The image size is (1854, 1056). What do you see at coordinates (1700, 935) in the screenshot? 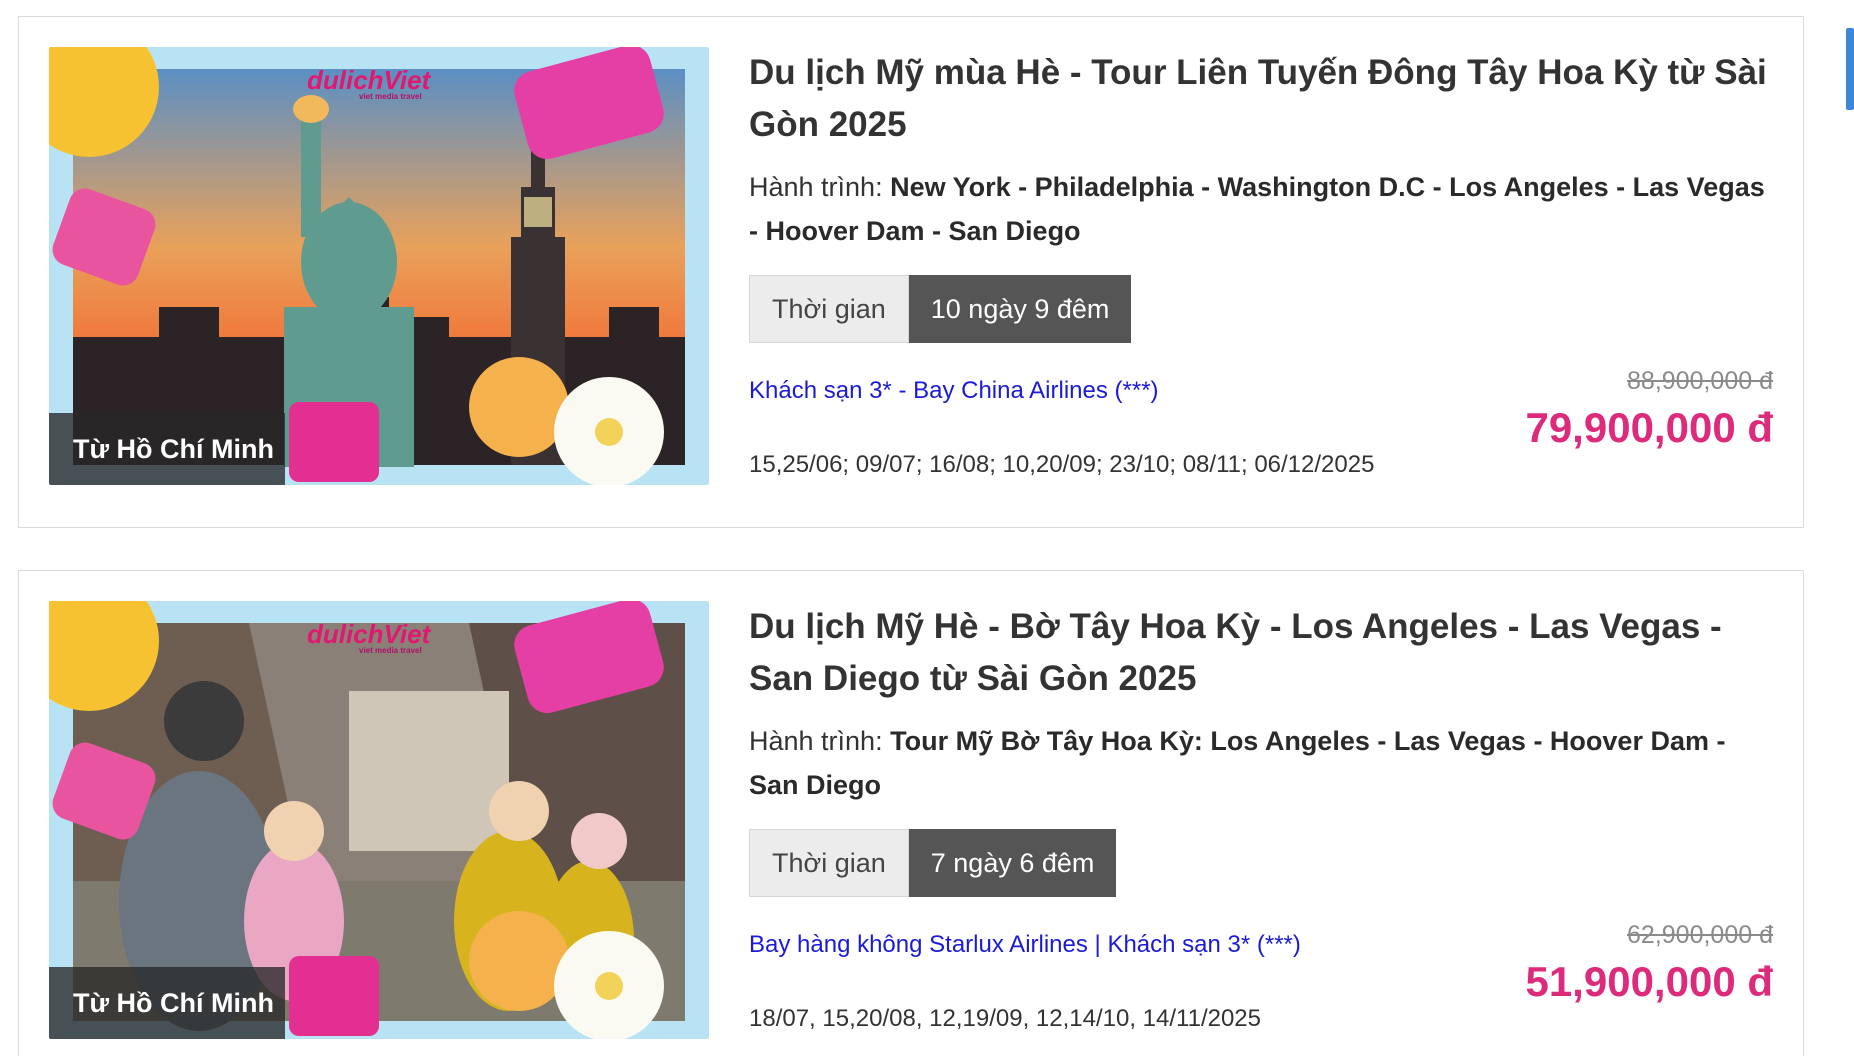
I see `old-price: 62,900,000 đ` at bounding box center [1700, 935].